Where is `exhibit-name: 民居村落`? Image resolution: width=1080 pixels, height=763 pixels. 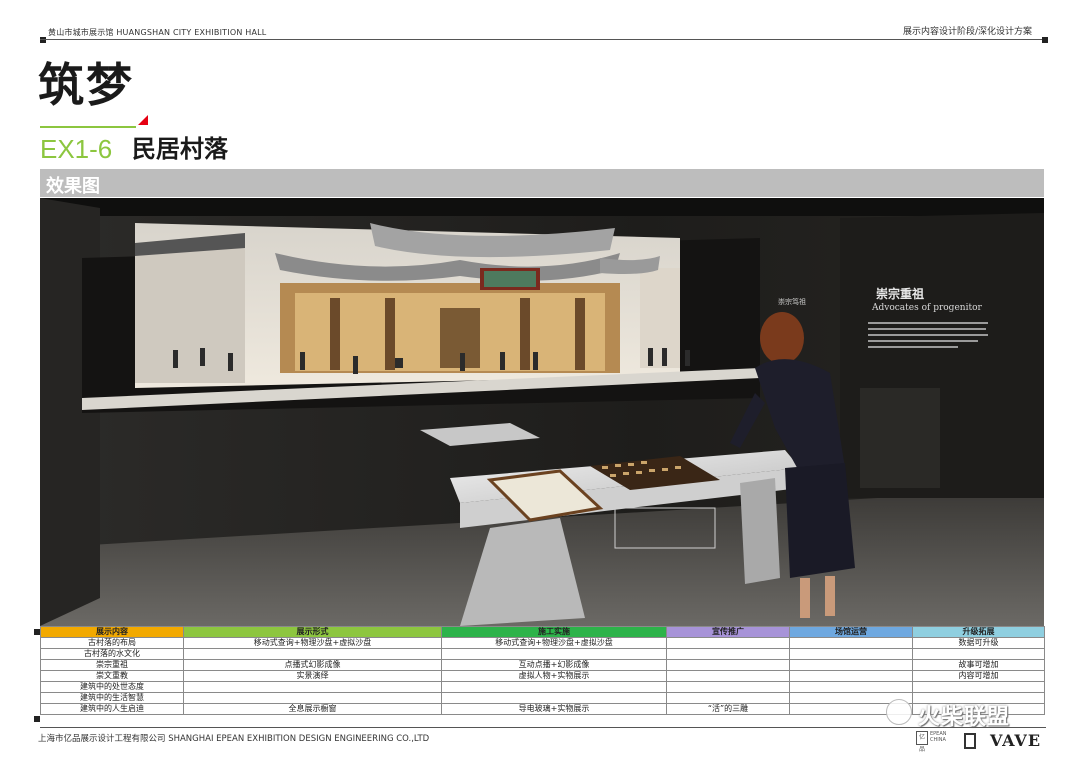
exhibit-name: 民居村落 is located at coordinates (180, 149).